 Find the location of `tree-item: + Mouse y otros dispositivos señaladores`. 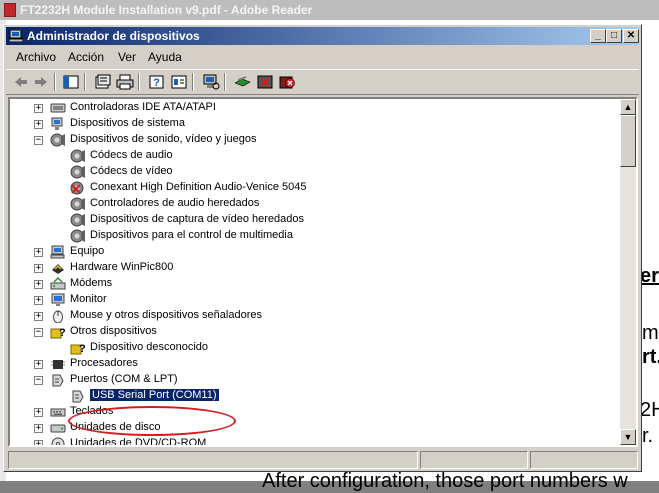

tree-item: + Mouse y otros dispositivos señaladores is located at coordinates (315, 316).